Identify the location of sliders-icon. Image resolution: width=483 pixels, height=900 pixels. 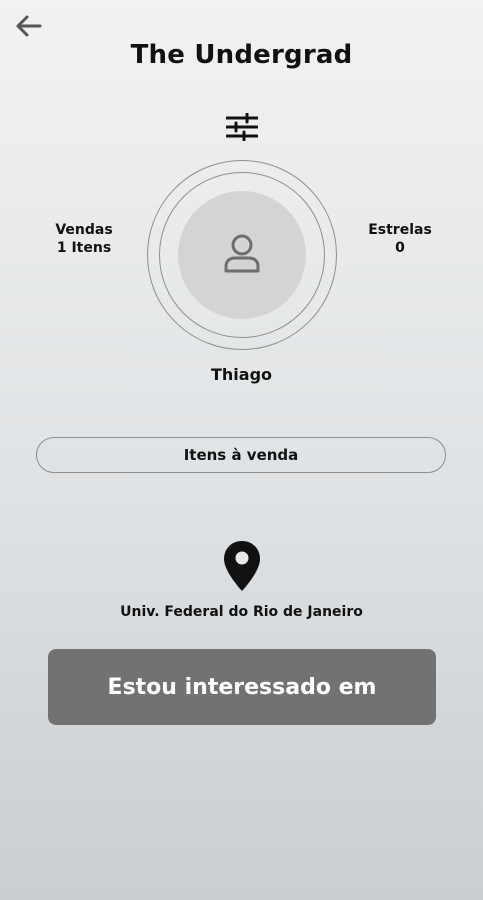
(242, 128).